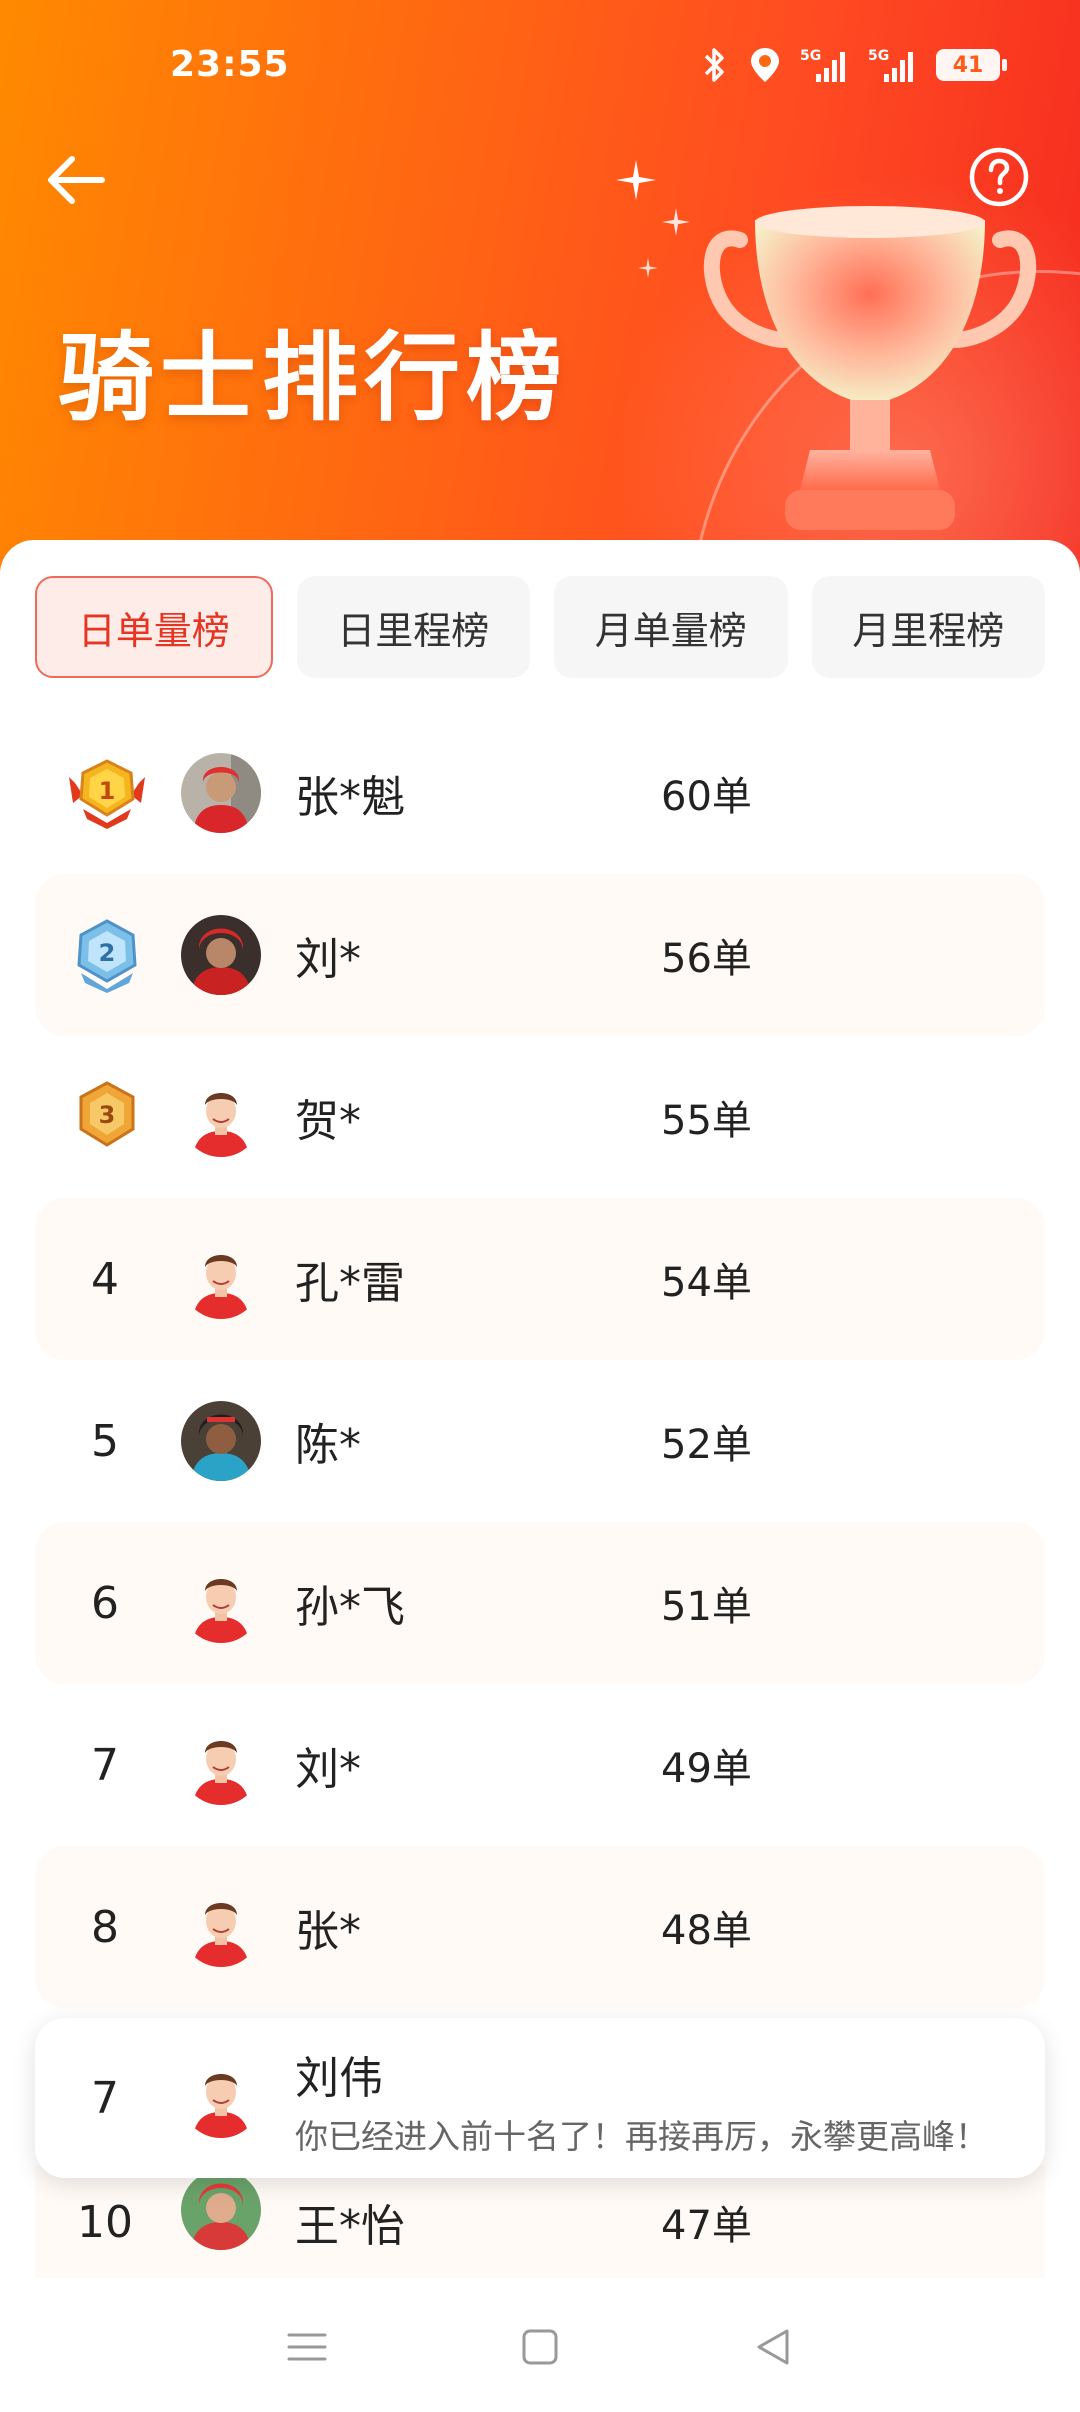 The image size is (1080, 2412). What do you see at coordinates (706, 1769) in the screenshot?
I see `order-count: 49单` at bounding box center [706, 1769].